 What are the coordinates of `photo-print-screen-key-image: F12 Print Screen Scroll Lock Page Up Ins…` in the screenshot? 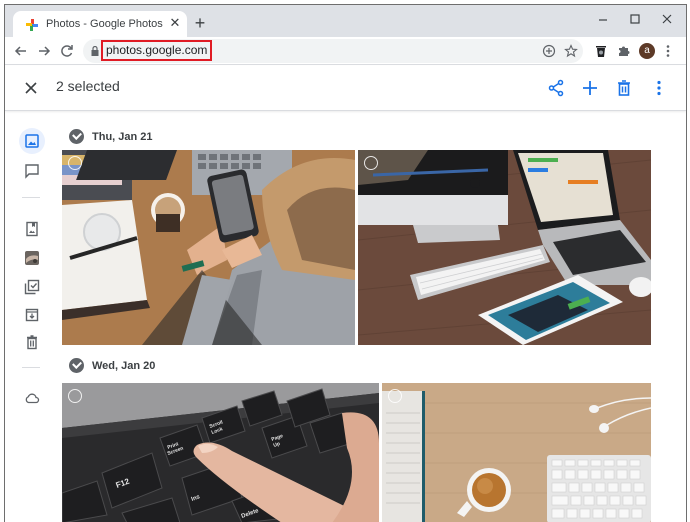 It's located at (220, 452).